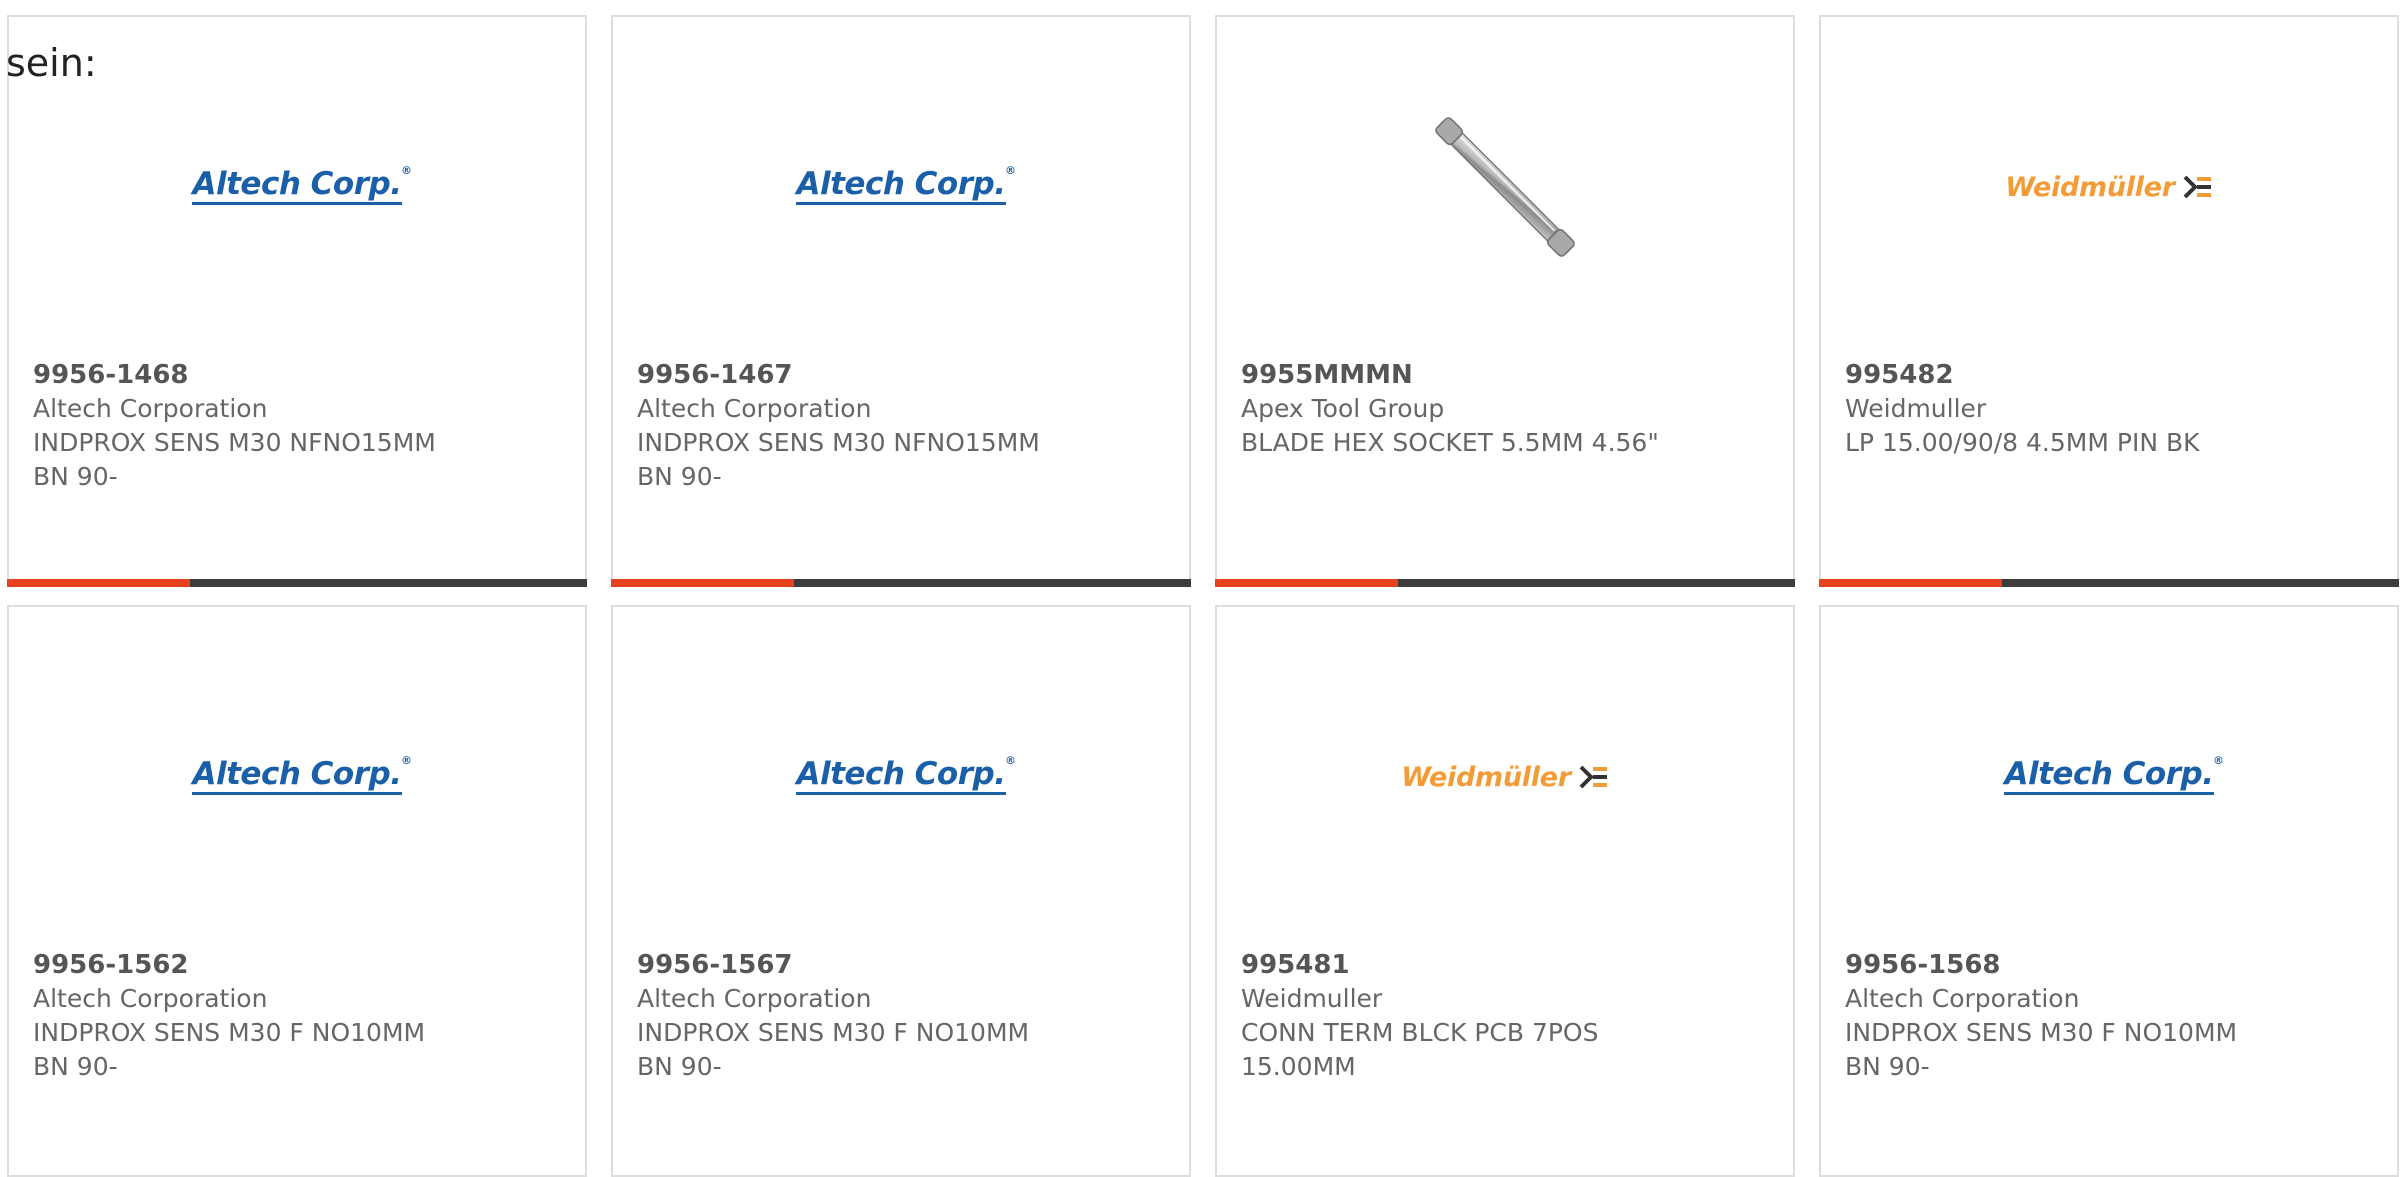 This screenshot has height=1177, width=2400. I want to click on product-description: LP 15.00/90/8 4.5MM PIN BK, so click(2022, 442).